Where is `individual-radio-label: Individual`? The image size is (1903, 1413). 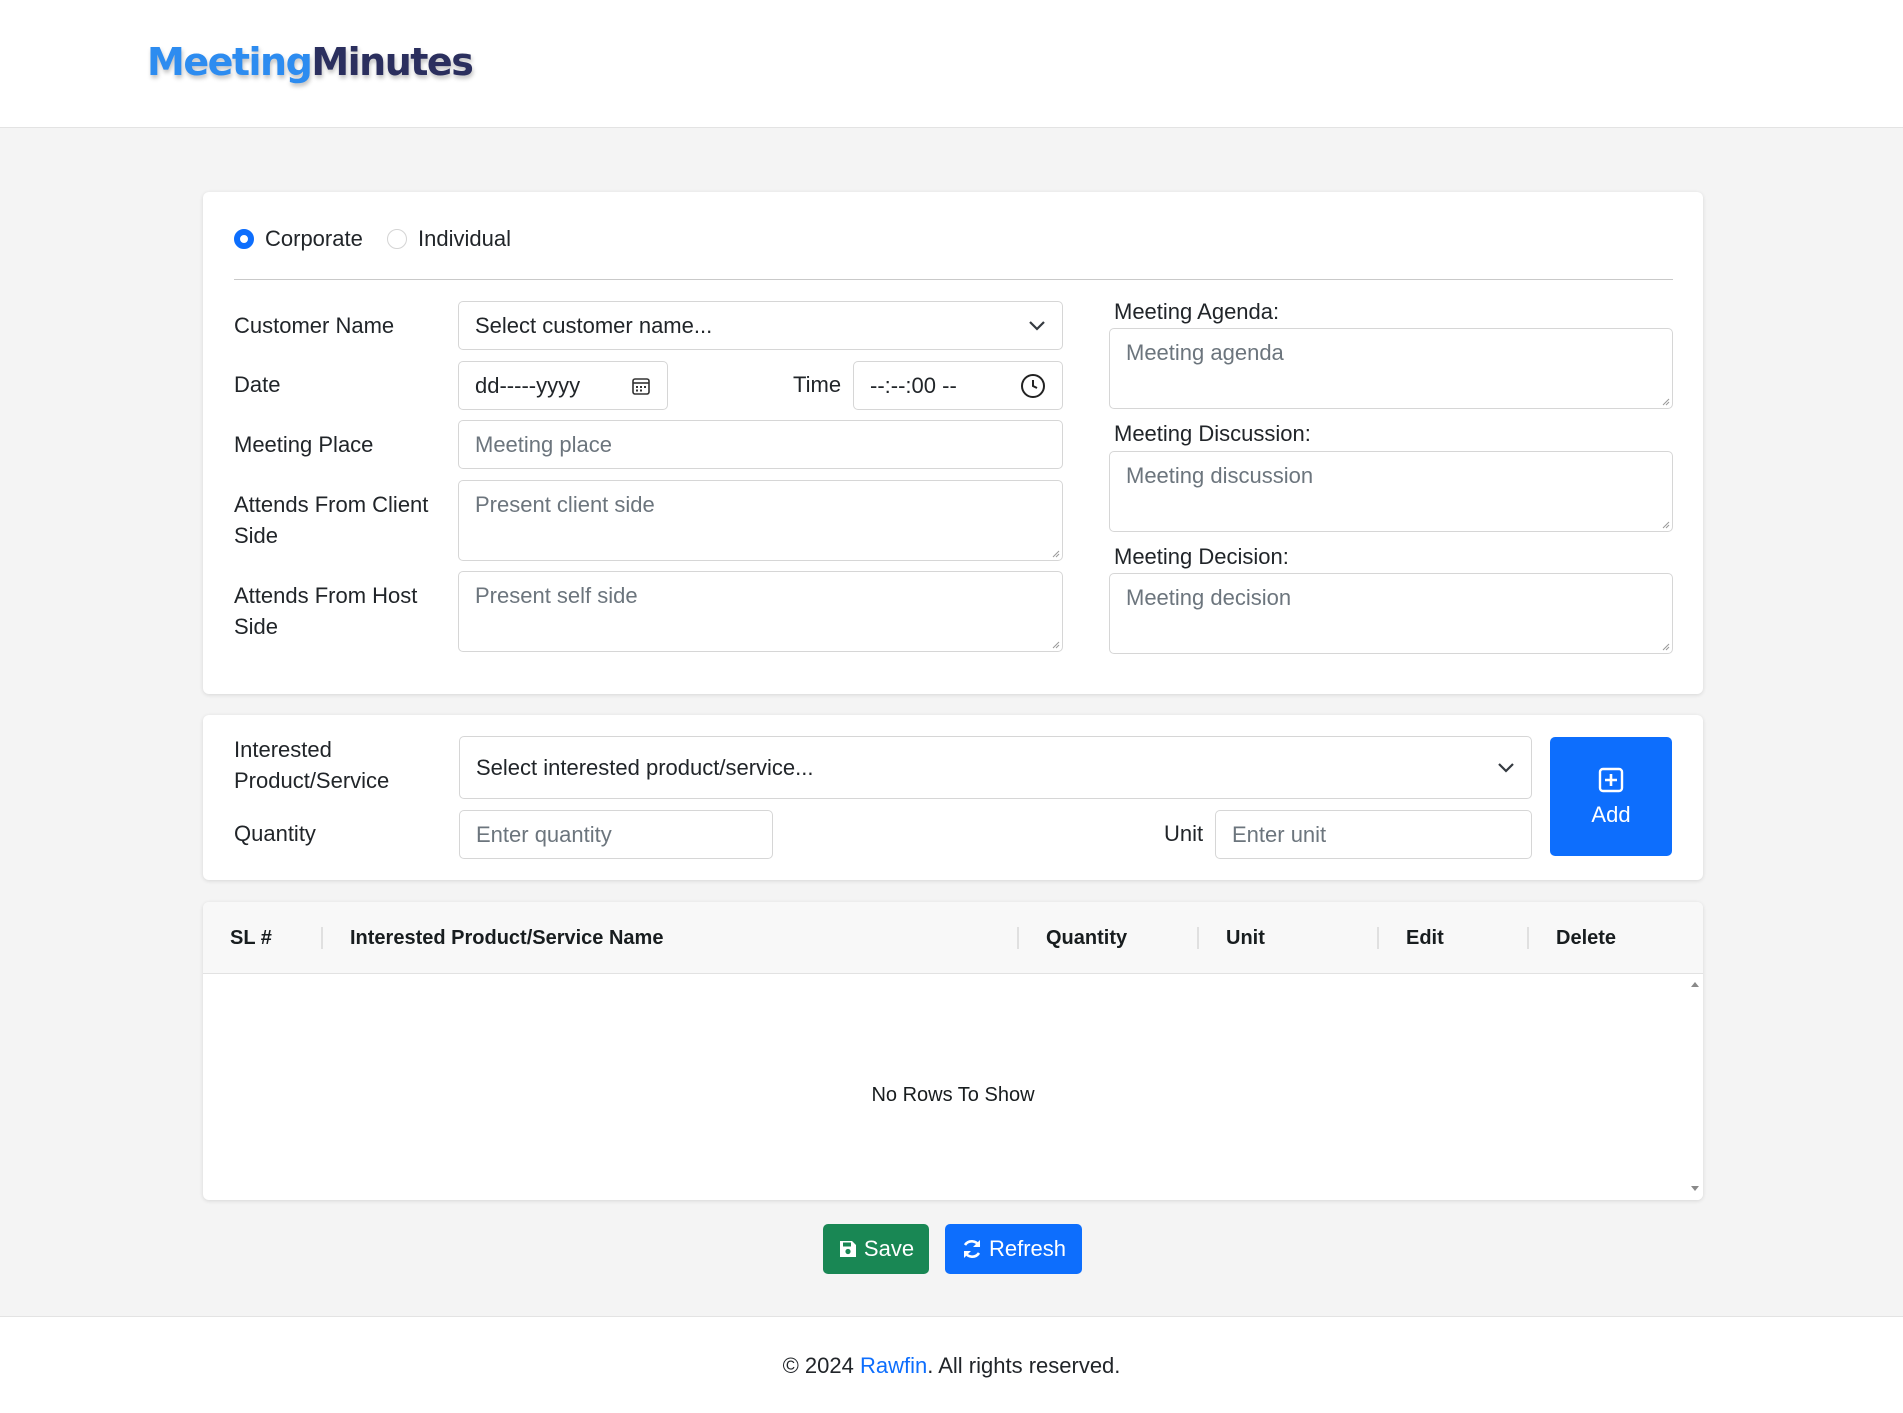
individual-radio-label: Individual is located at coordinates (464, 239).